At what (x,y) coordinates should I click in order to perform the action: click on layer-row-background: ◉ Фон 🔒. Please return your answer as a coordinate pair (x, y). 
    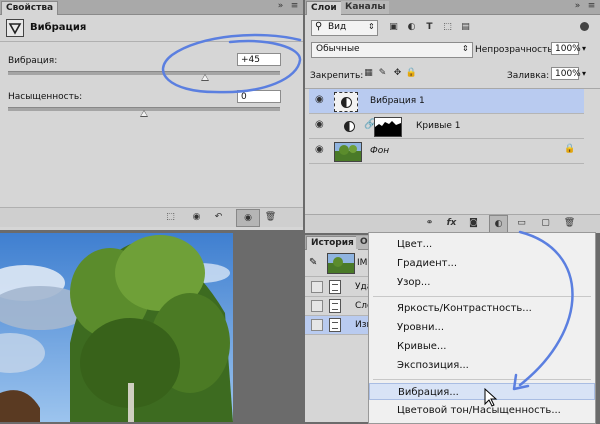
    Looking at the image, I should click on (446, 151).